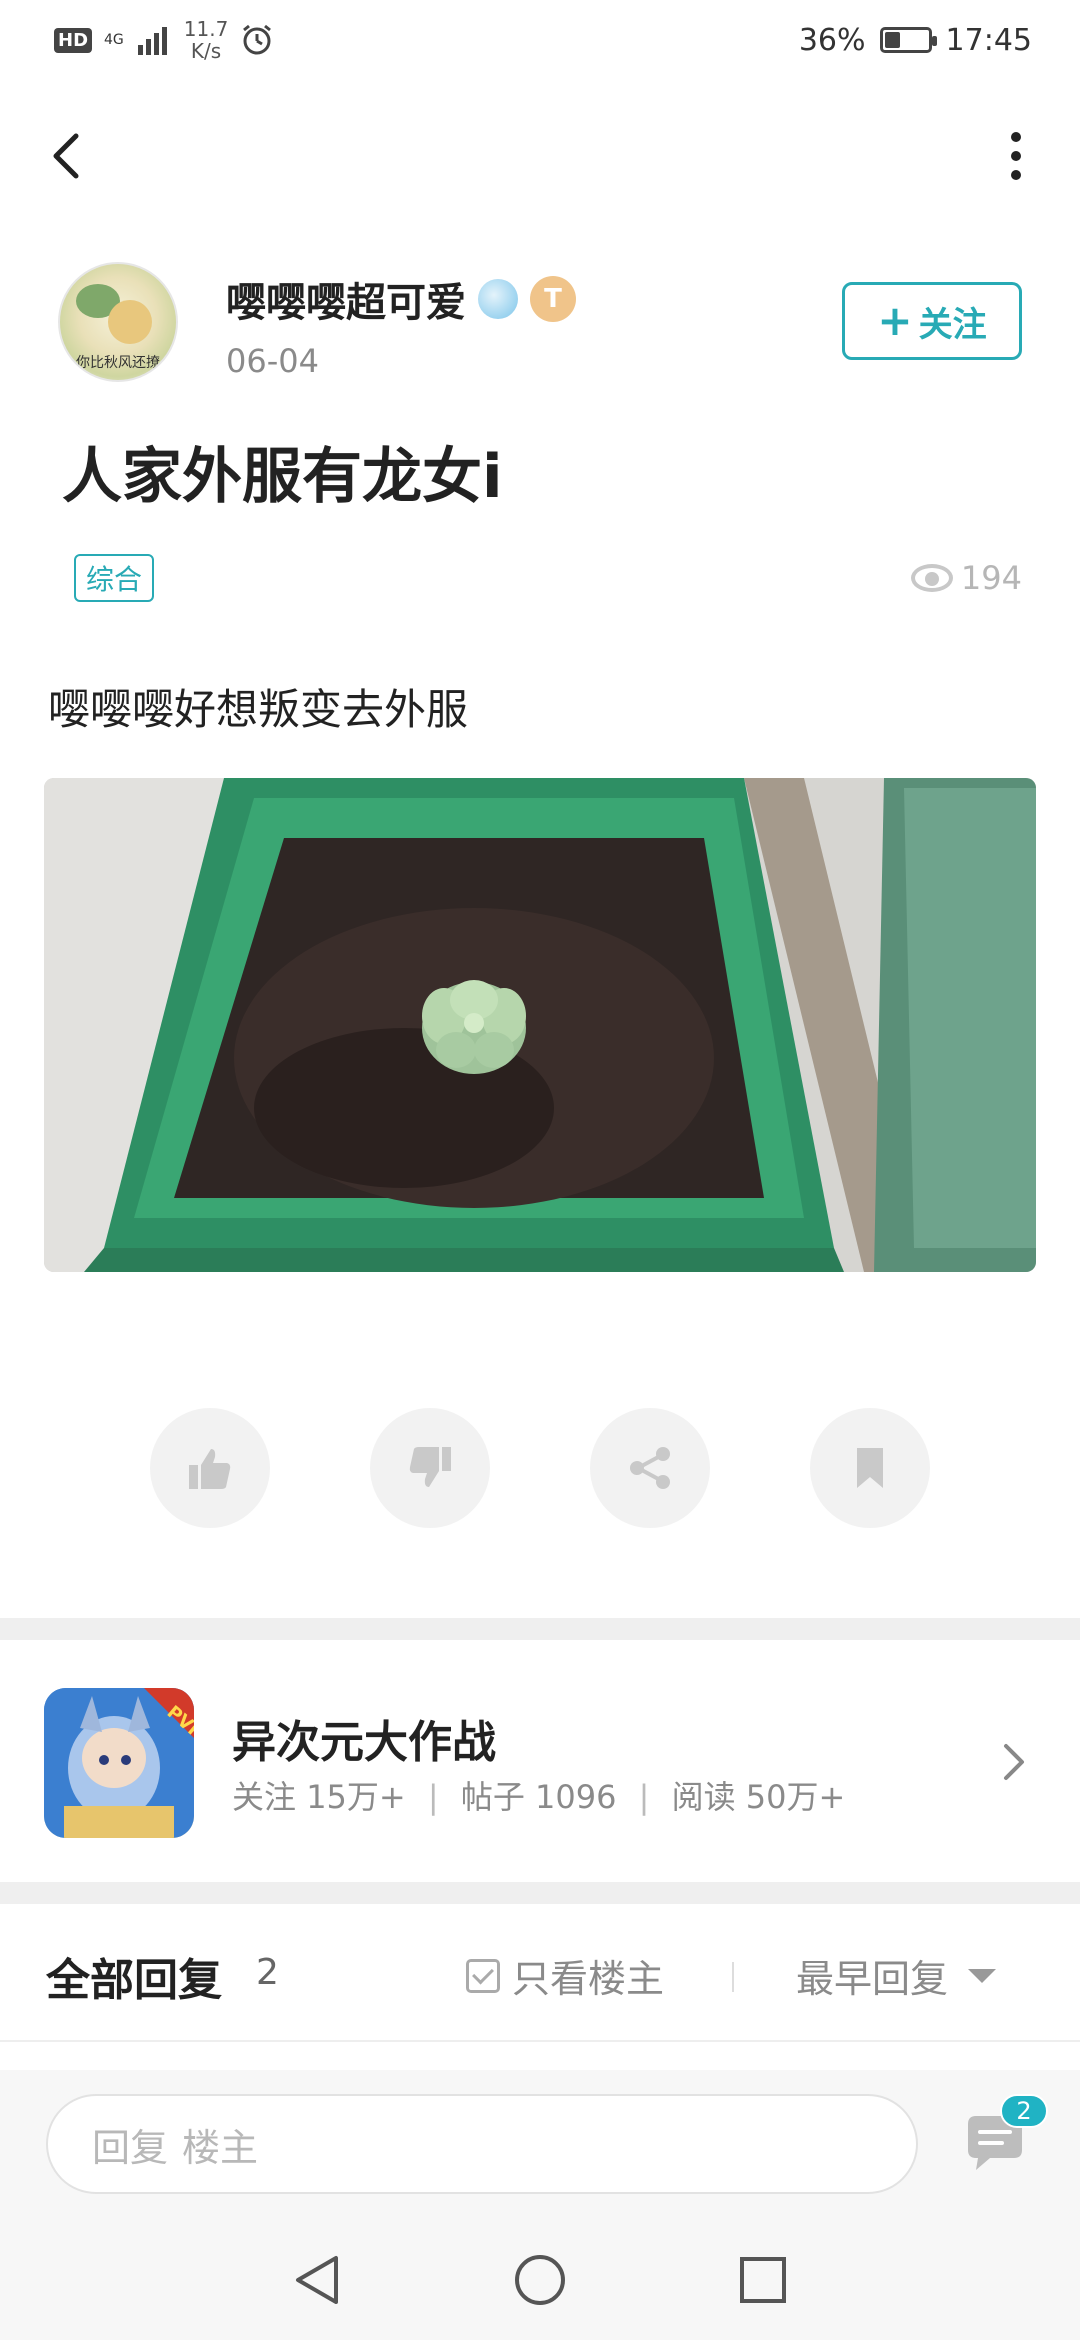 This screenshot has height=2340, width=1080. I want to click on speed-unit: K/s, so click(206, 51).